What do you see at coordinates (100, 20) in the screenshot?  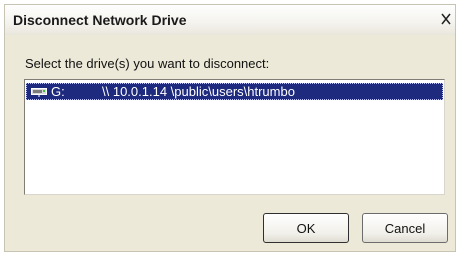 I see `dialog-title: Disconnect Network Drive` at bounding box center [100, 20].